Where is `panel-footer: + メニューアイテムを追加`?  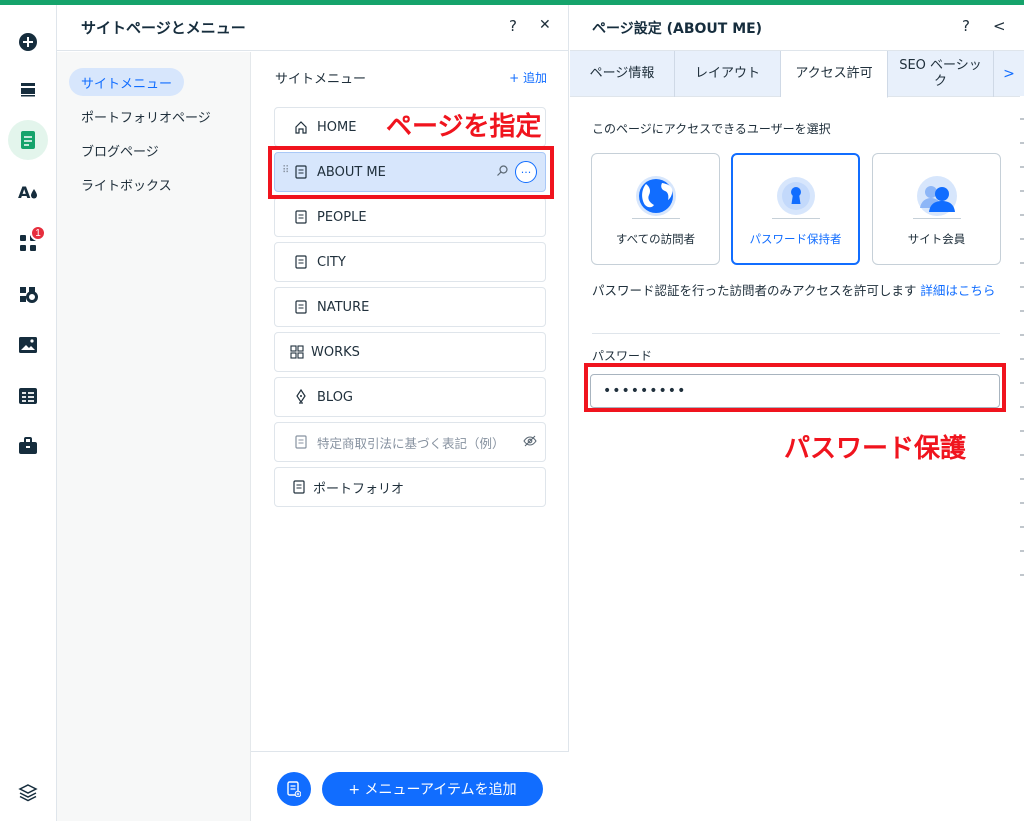
panel-footer: + メニューアイテムを追加 is located at coordinates (410, 786).